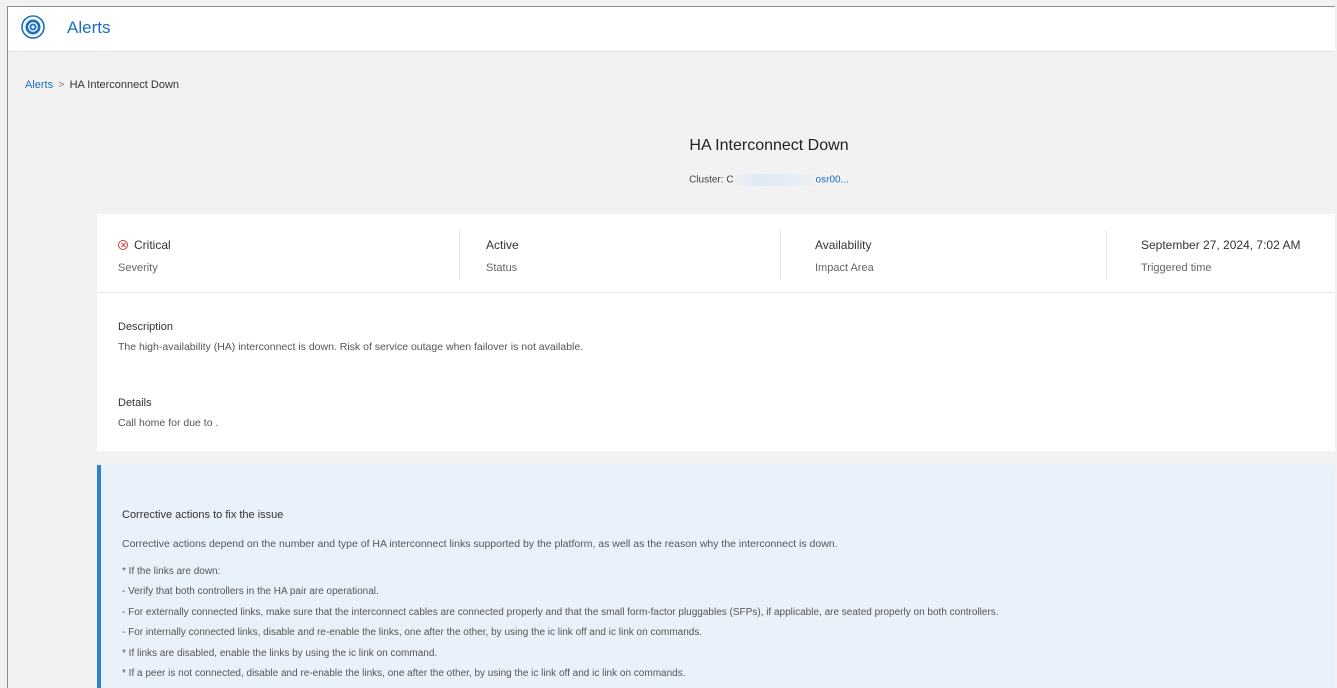 This screenshot has width=1337, height=688. What do you see at coordinates (502, 256) in the screenshot?
I see `status-item: Active Status` at bounding box center [502, 256].